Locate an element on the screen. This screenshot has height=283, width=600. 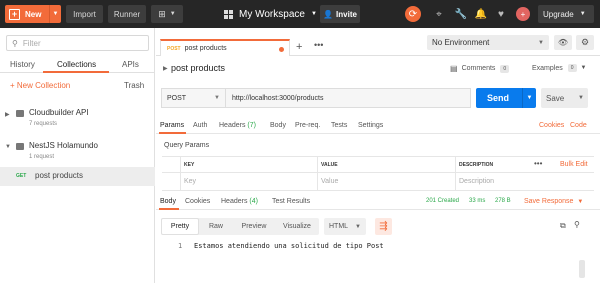
view-preview-button: Preview is located at coordinates (254, 226).